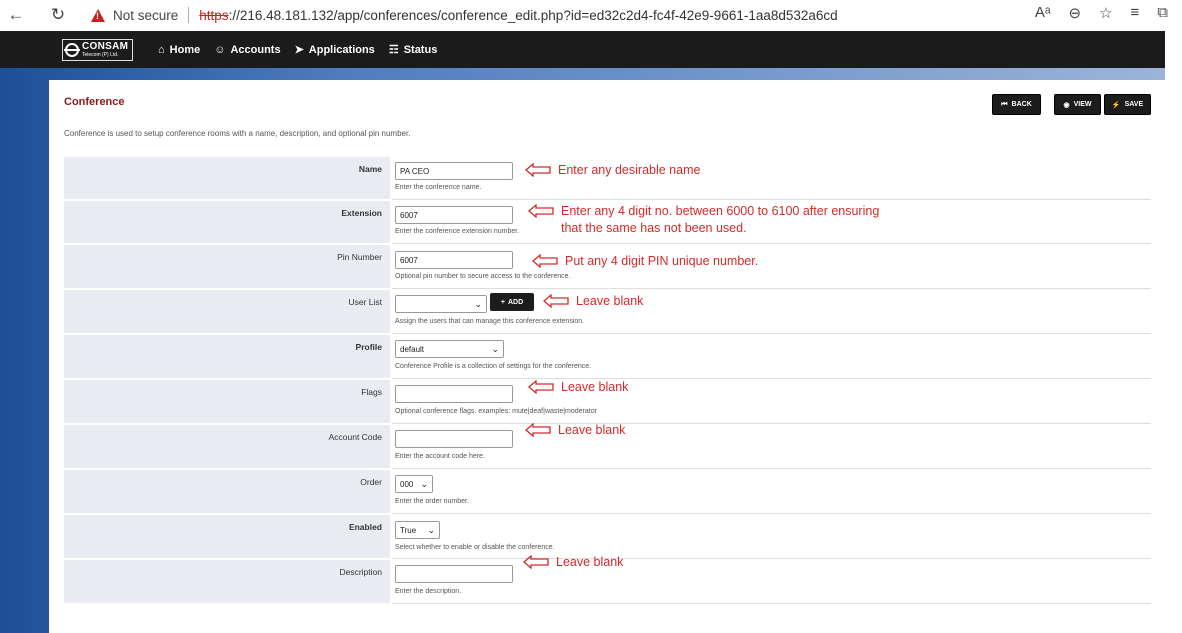 This screenshot has width=1182, height=633. What do you see at coordinates (457, 231) in the screenshot?
I see `extension-hint: Enter the conference extension number.` at bounding box center [457, 231].